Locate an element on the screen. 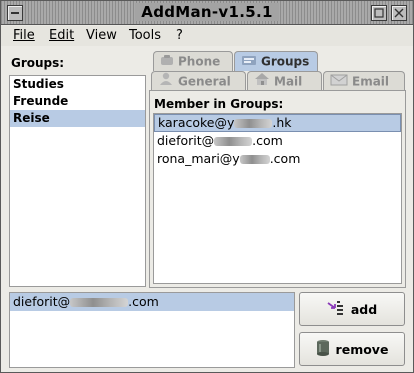  selected-member-item: dieforit@ .com is located at coordinates (152, 302).